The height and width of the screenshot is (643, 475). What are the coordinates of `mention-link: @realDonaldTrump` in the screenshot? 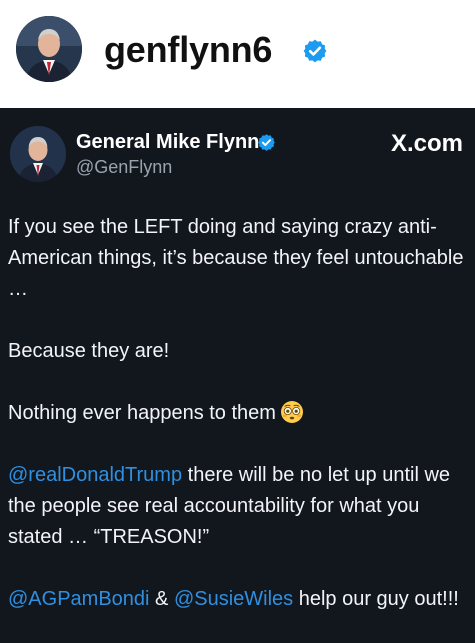 It's located at (95, 475).